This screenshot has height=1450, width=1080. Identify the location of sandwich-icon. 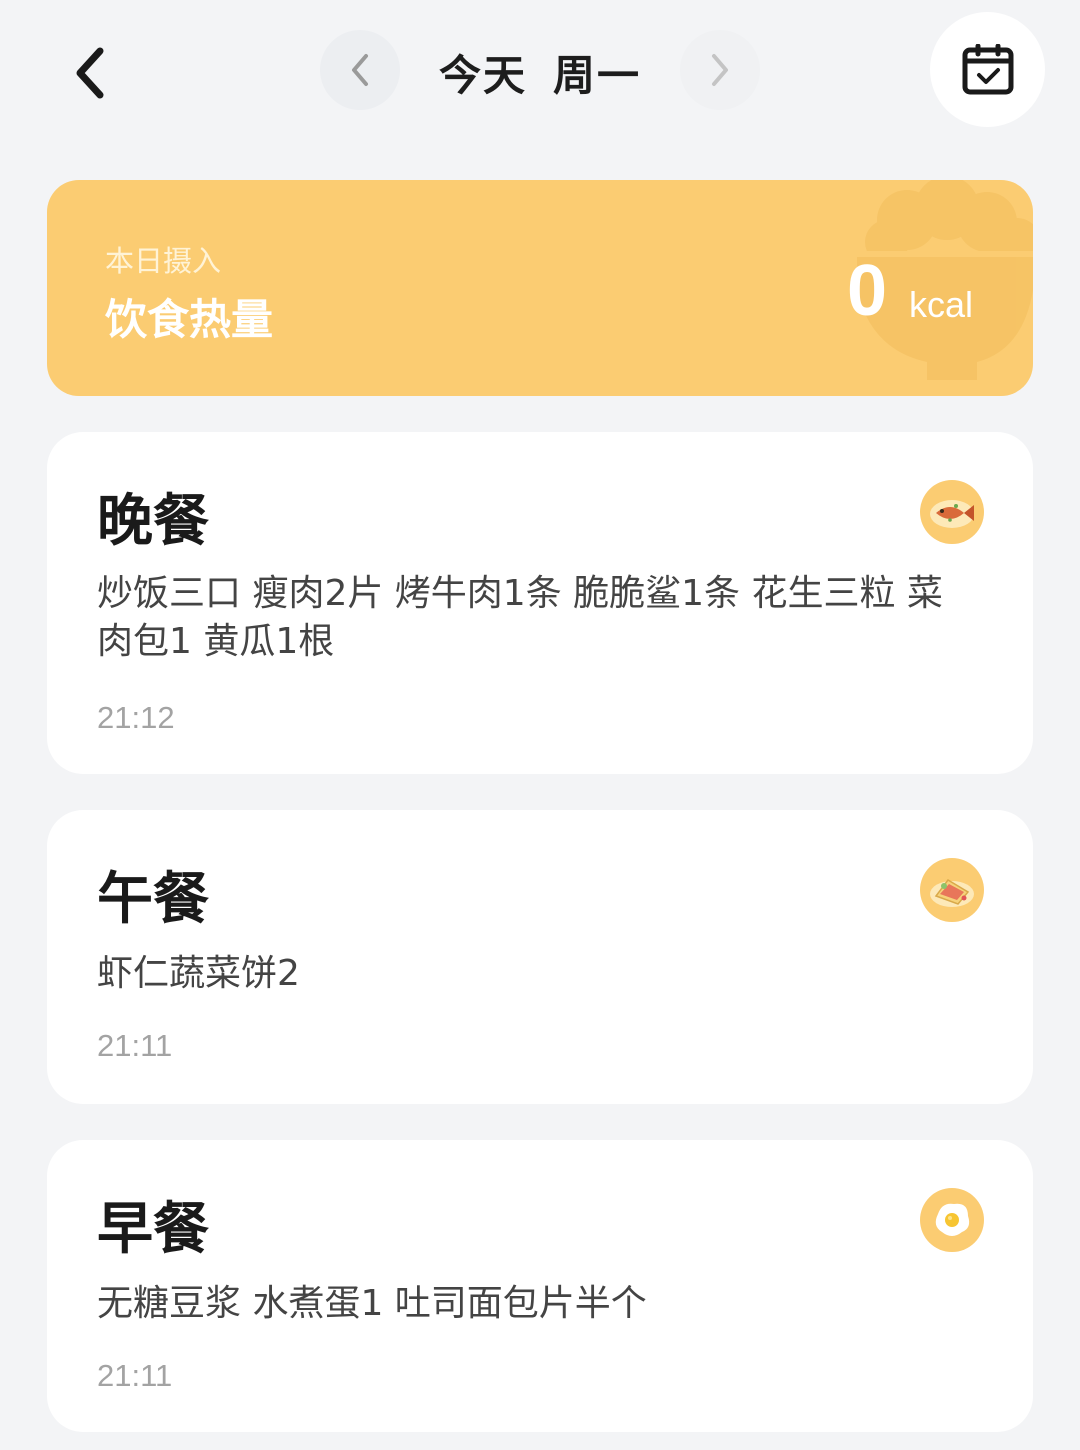
(952, 893).